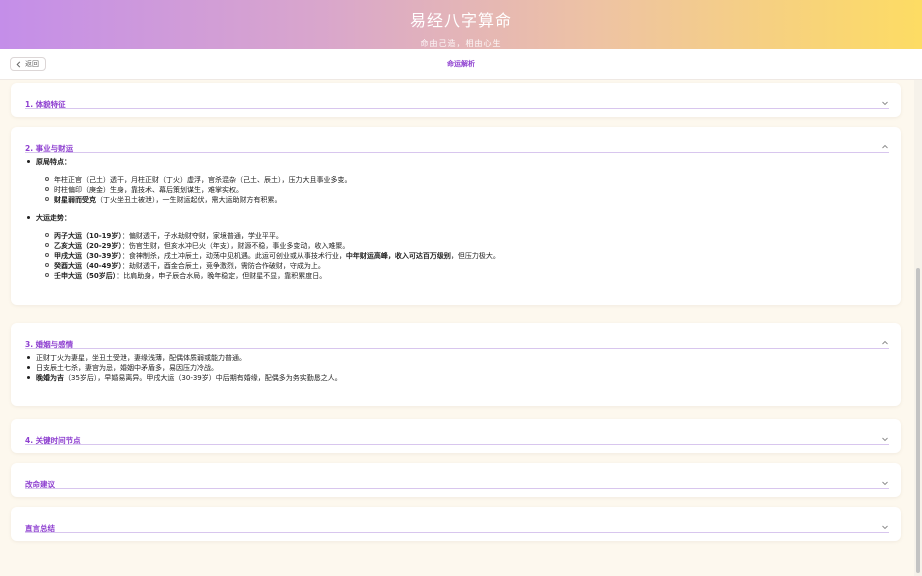  What do you see at coordinates (164, 236) in the screenshot?
I see `list-item: 丙子大运（10-19岁）：偏财透干，子水劫财夺财，家境普通，学业平平。` at bounding box center [164, 236].